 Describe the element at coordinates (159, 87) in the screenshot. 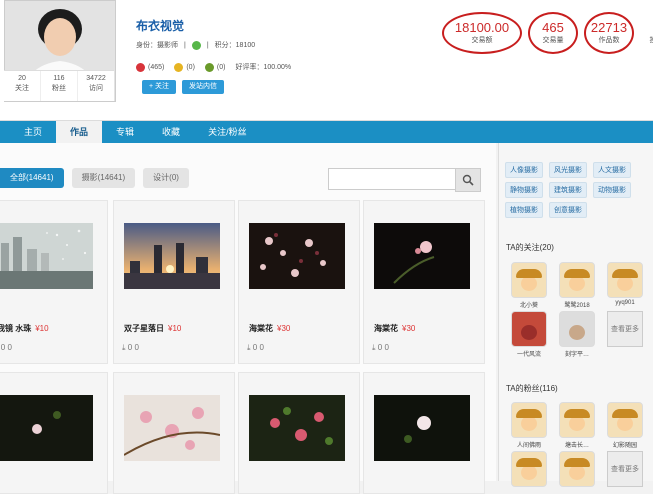

I see `follow-button: + 关注` at that location.